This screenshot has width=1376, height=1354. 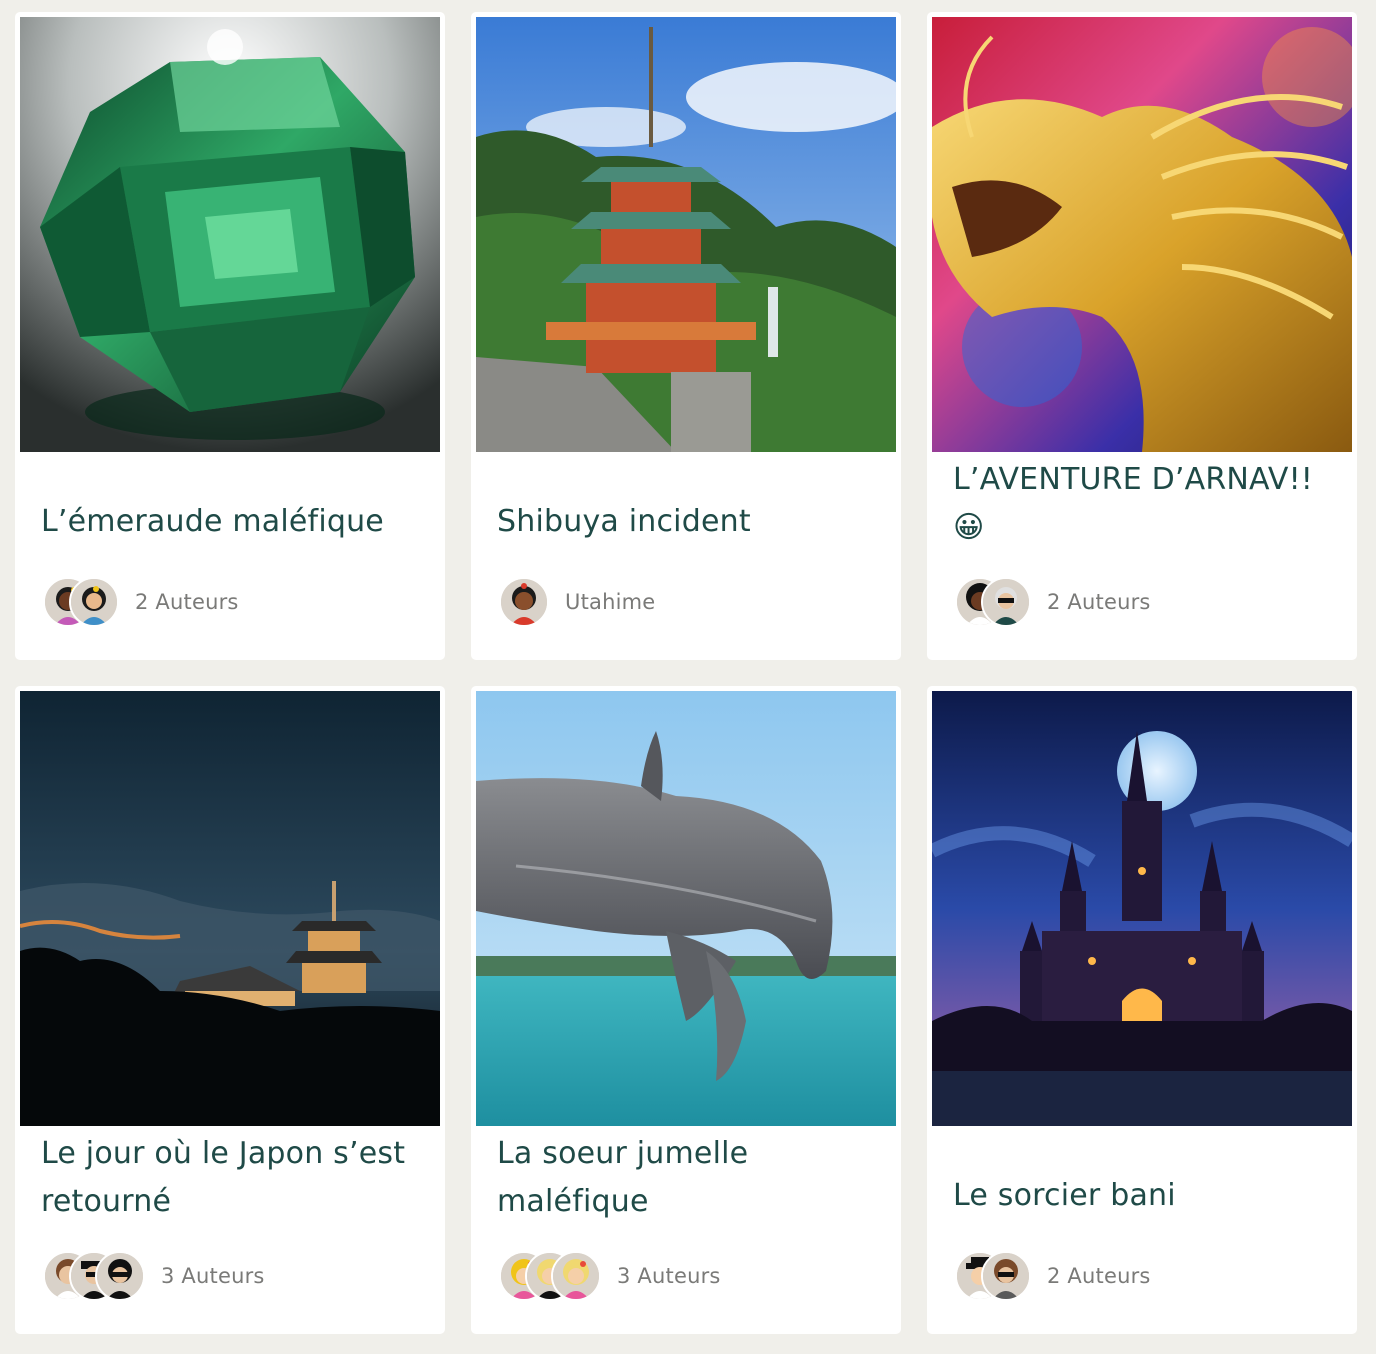 I want to click on story-title: L’émeraude maléfique, so click(x=232, y=522).